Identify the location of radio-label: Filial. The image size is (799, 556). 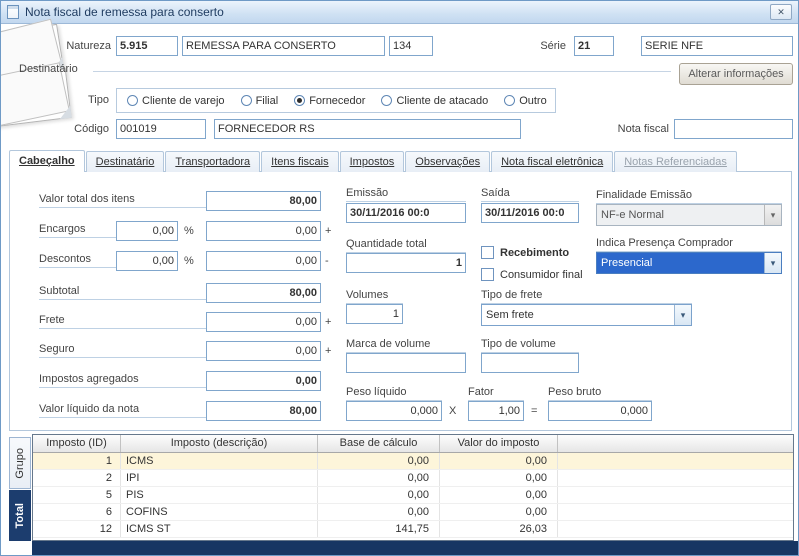
(267, 100).